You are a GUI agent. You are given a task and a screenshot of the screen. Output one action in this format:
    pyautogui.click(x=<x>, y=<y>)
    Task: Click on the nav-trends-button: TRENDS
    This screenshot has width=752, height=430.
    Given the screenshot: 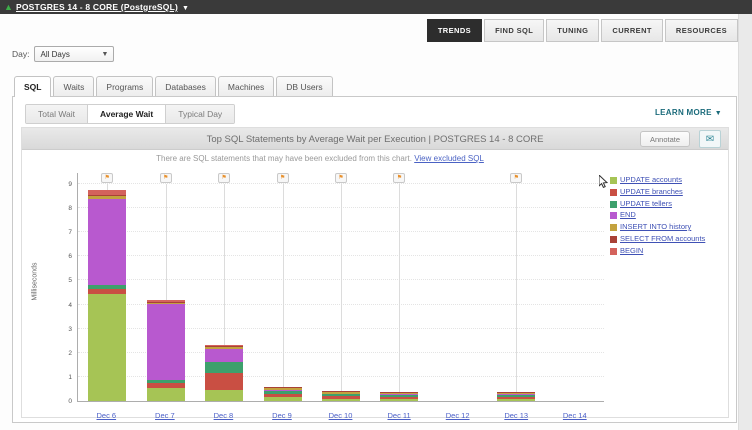 What is the action you would take?
    pyautogui.click(x=454, y=30)
    